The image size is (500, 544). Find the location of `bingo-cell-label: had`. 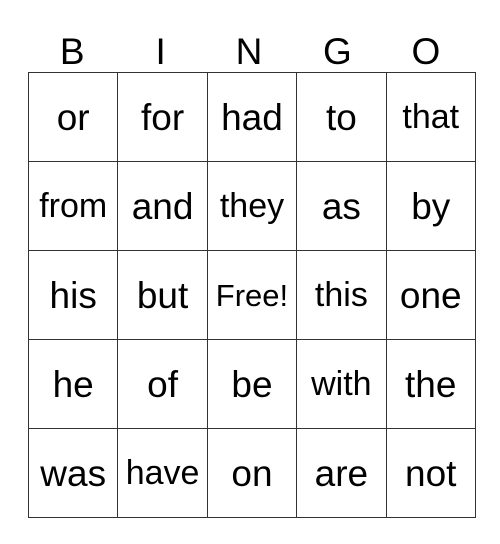

bingo-cell-label: had is located at coordinates (252, 117).